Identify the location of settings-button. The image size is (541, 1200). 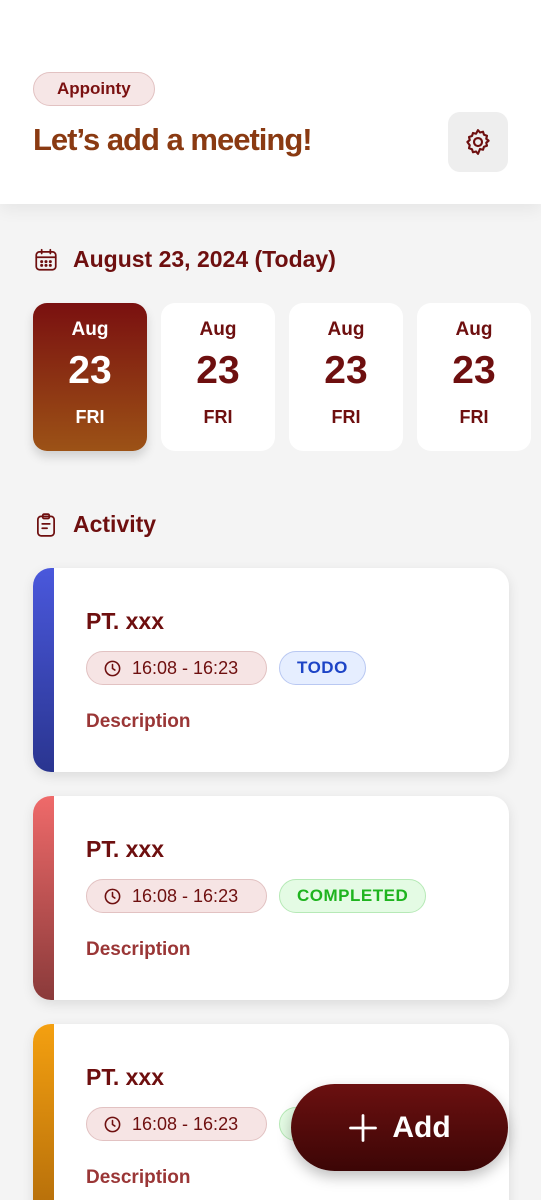
(478, 142).